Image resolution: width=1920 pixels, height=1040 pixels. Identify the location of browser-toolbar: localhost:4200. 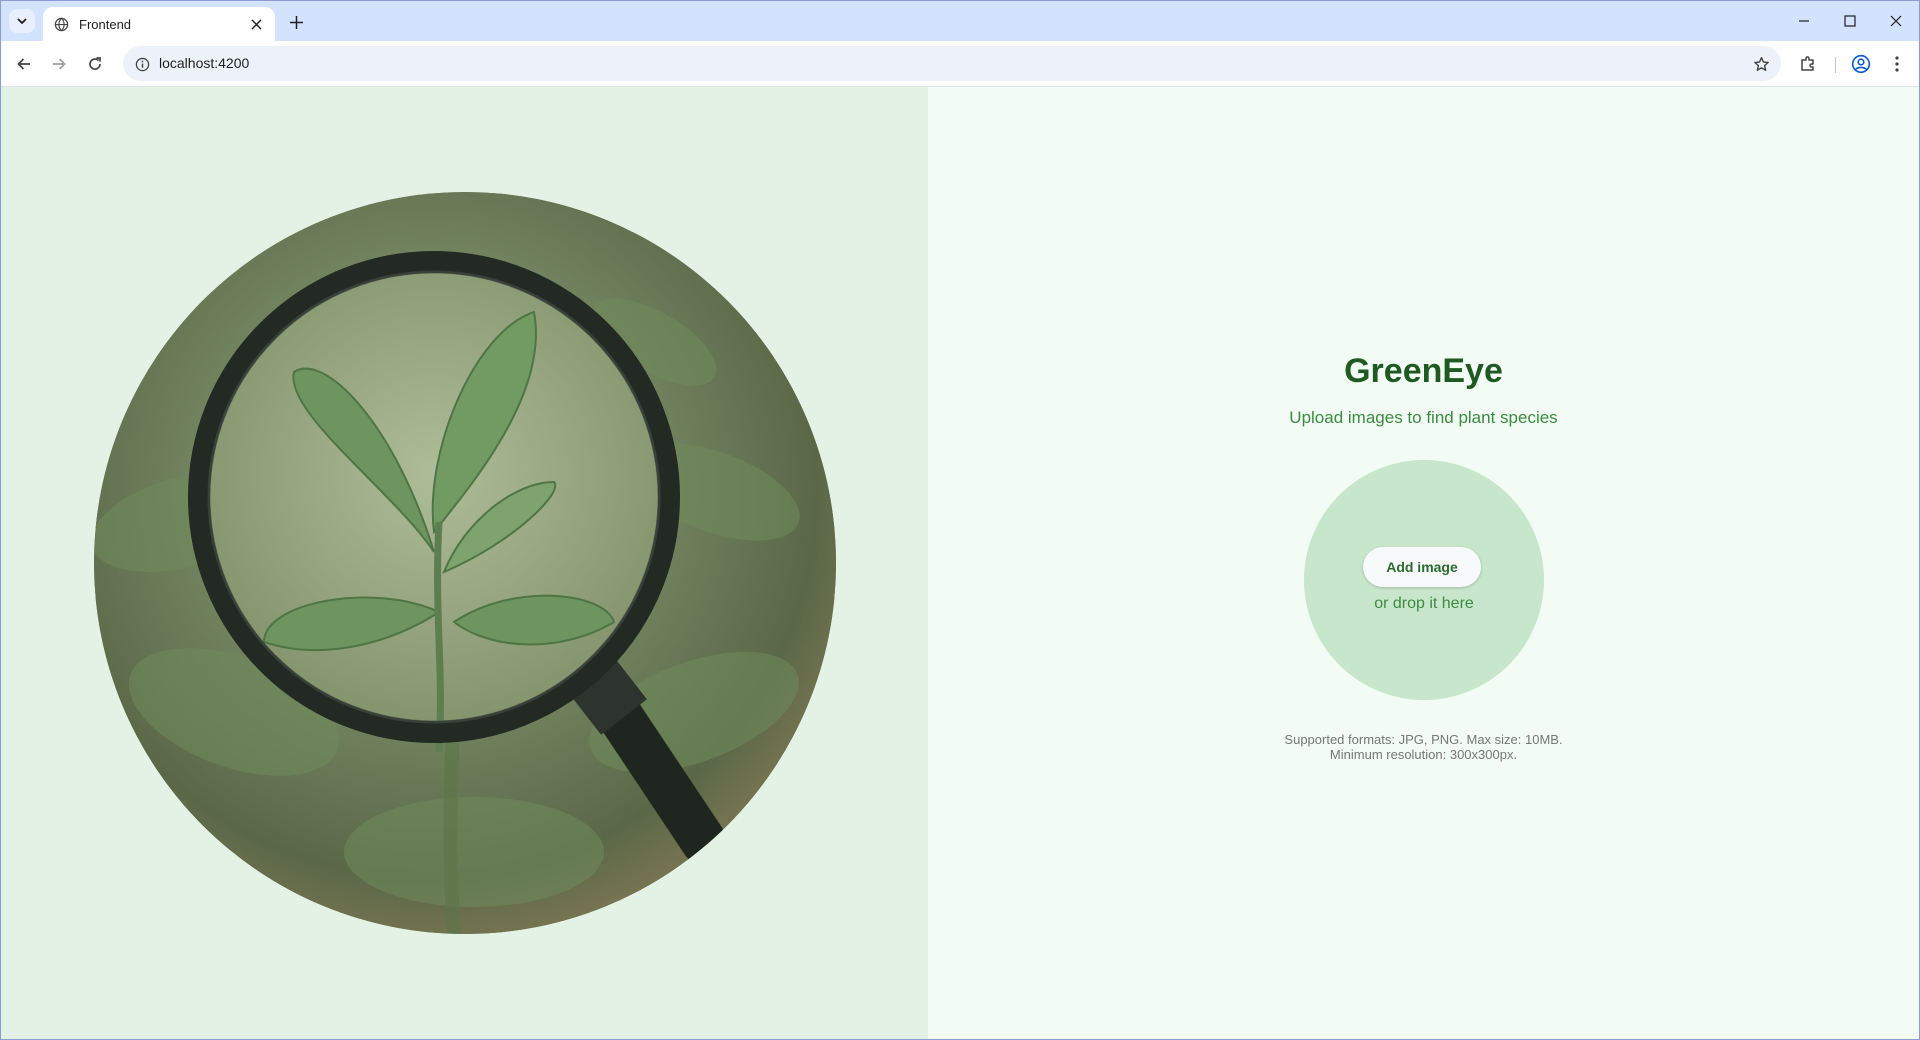
(960, 64).